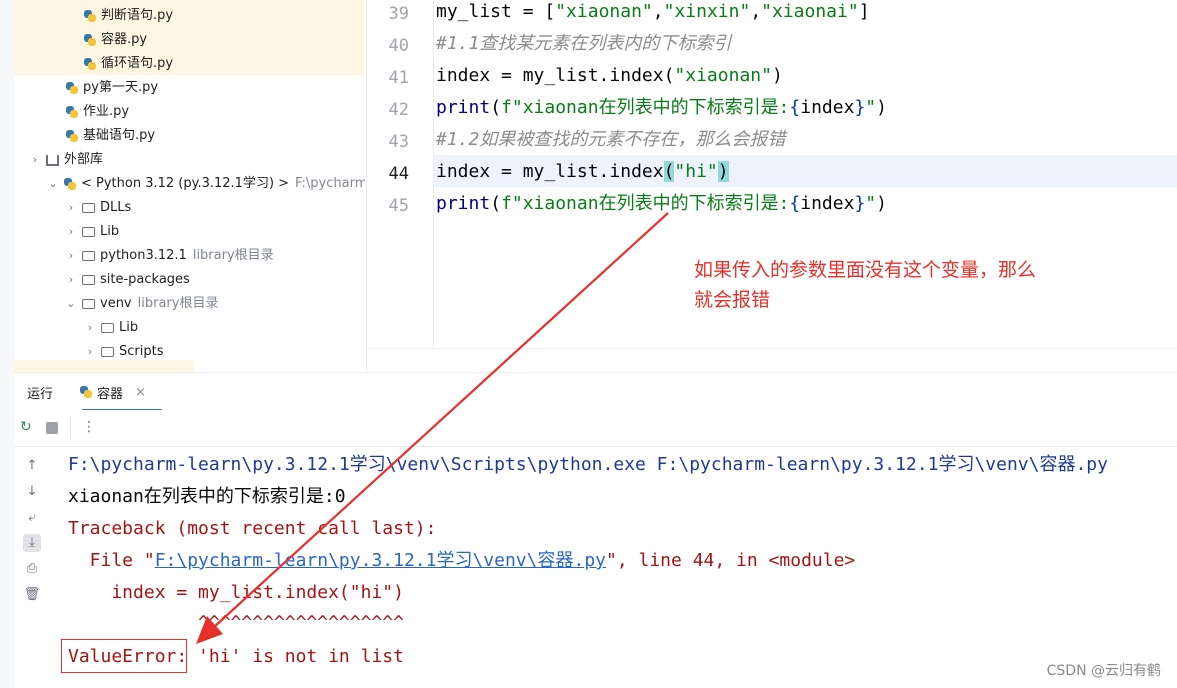  I want to click on watermark: CSDN @云归有鹤, so click(1103, 671).